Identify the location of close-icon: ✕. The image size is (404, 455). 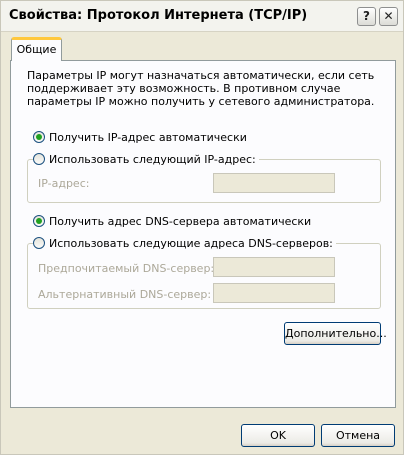
(388, 16).